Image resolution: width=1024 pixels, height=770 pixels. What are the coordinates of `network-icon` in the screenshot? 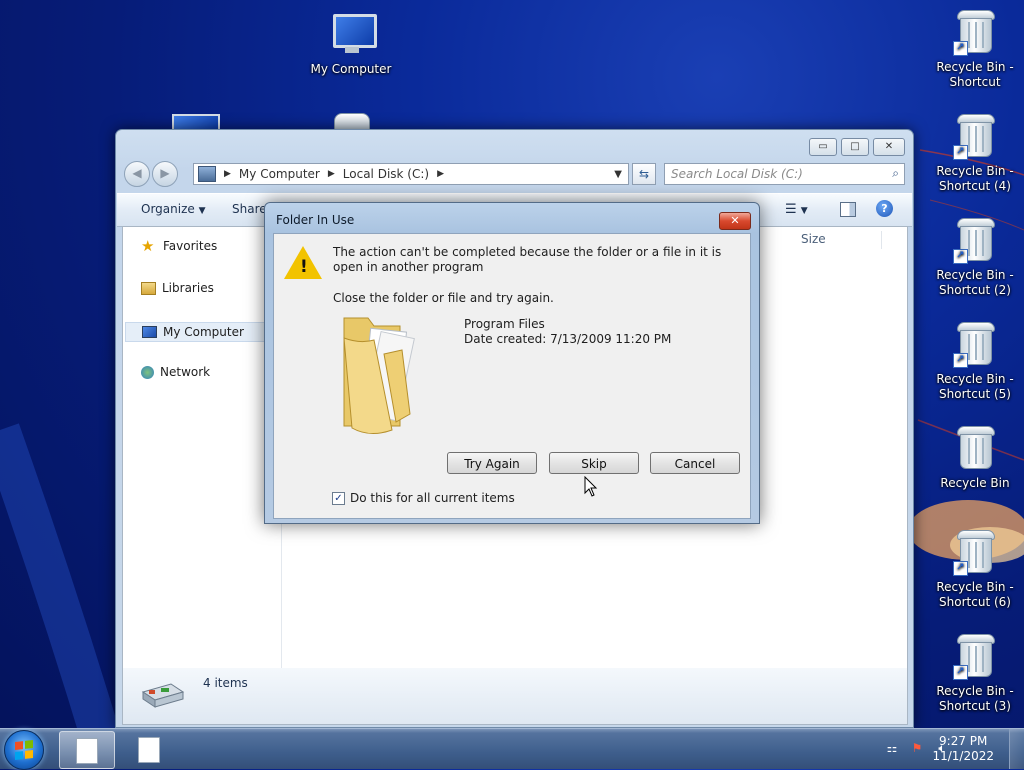 It's located at (147, 372).